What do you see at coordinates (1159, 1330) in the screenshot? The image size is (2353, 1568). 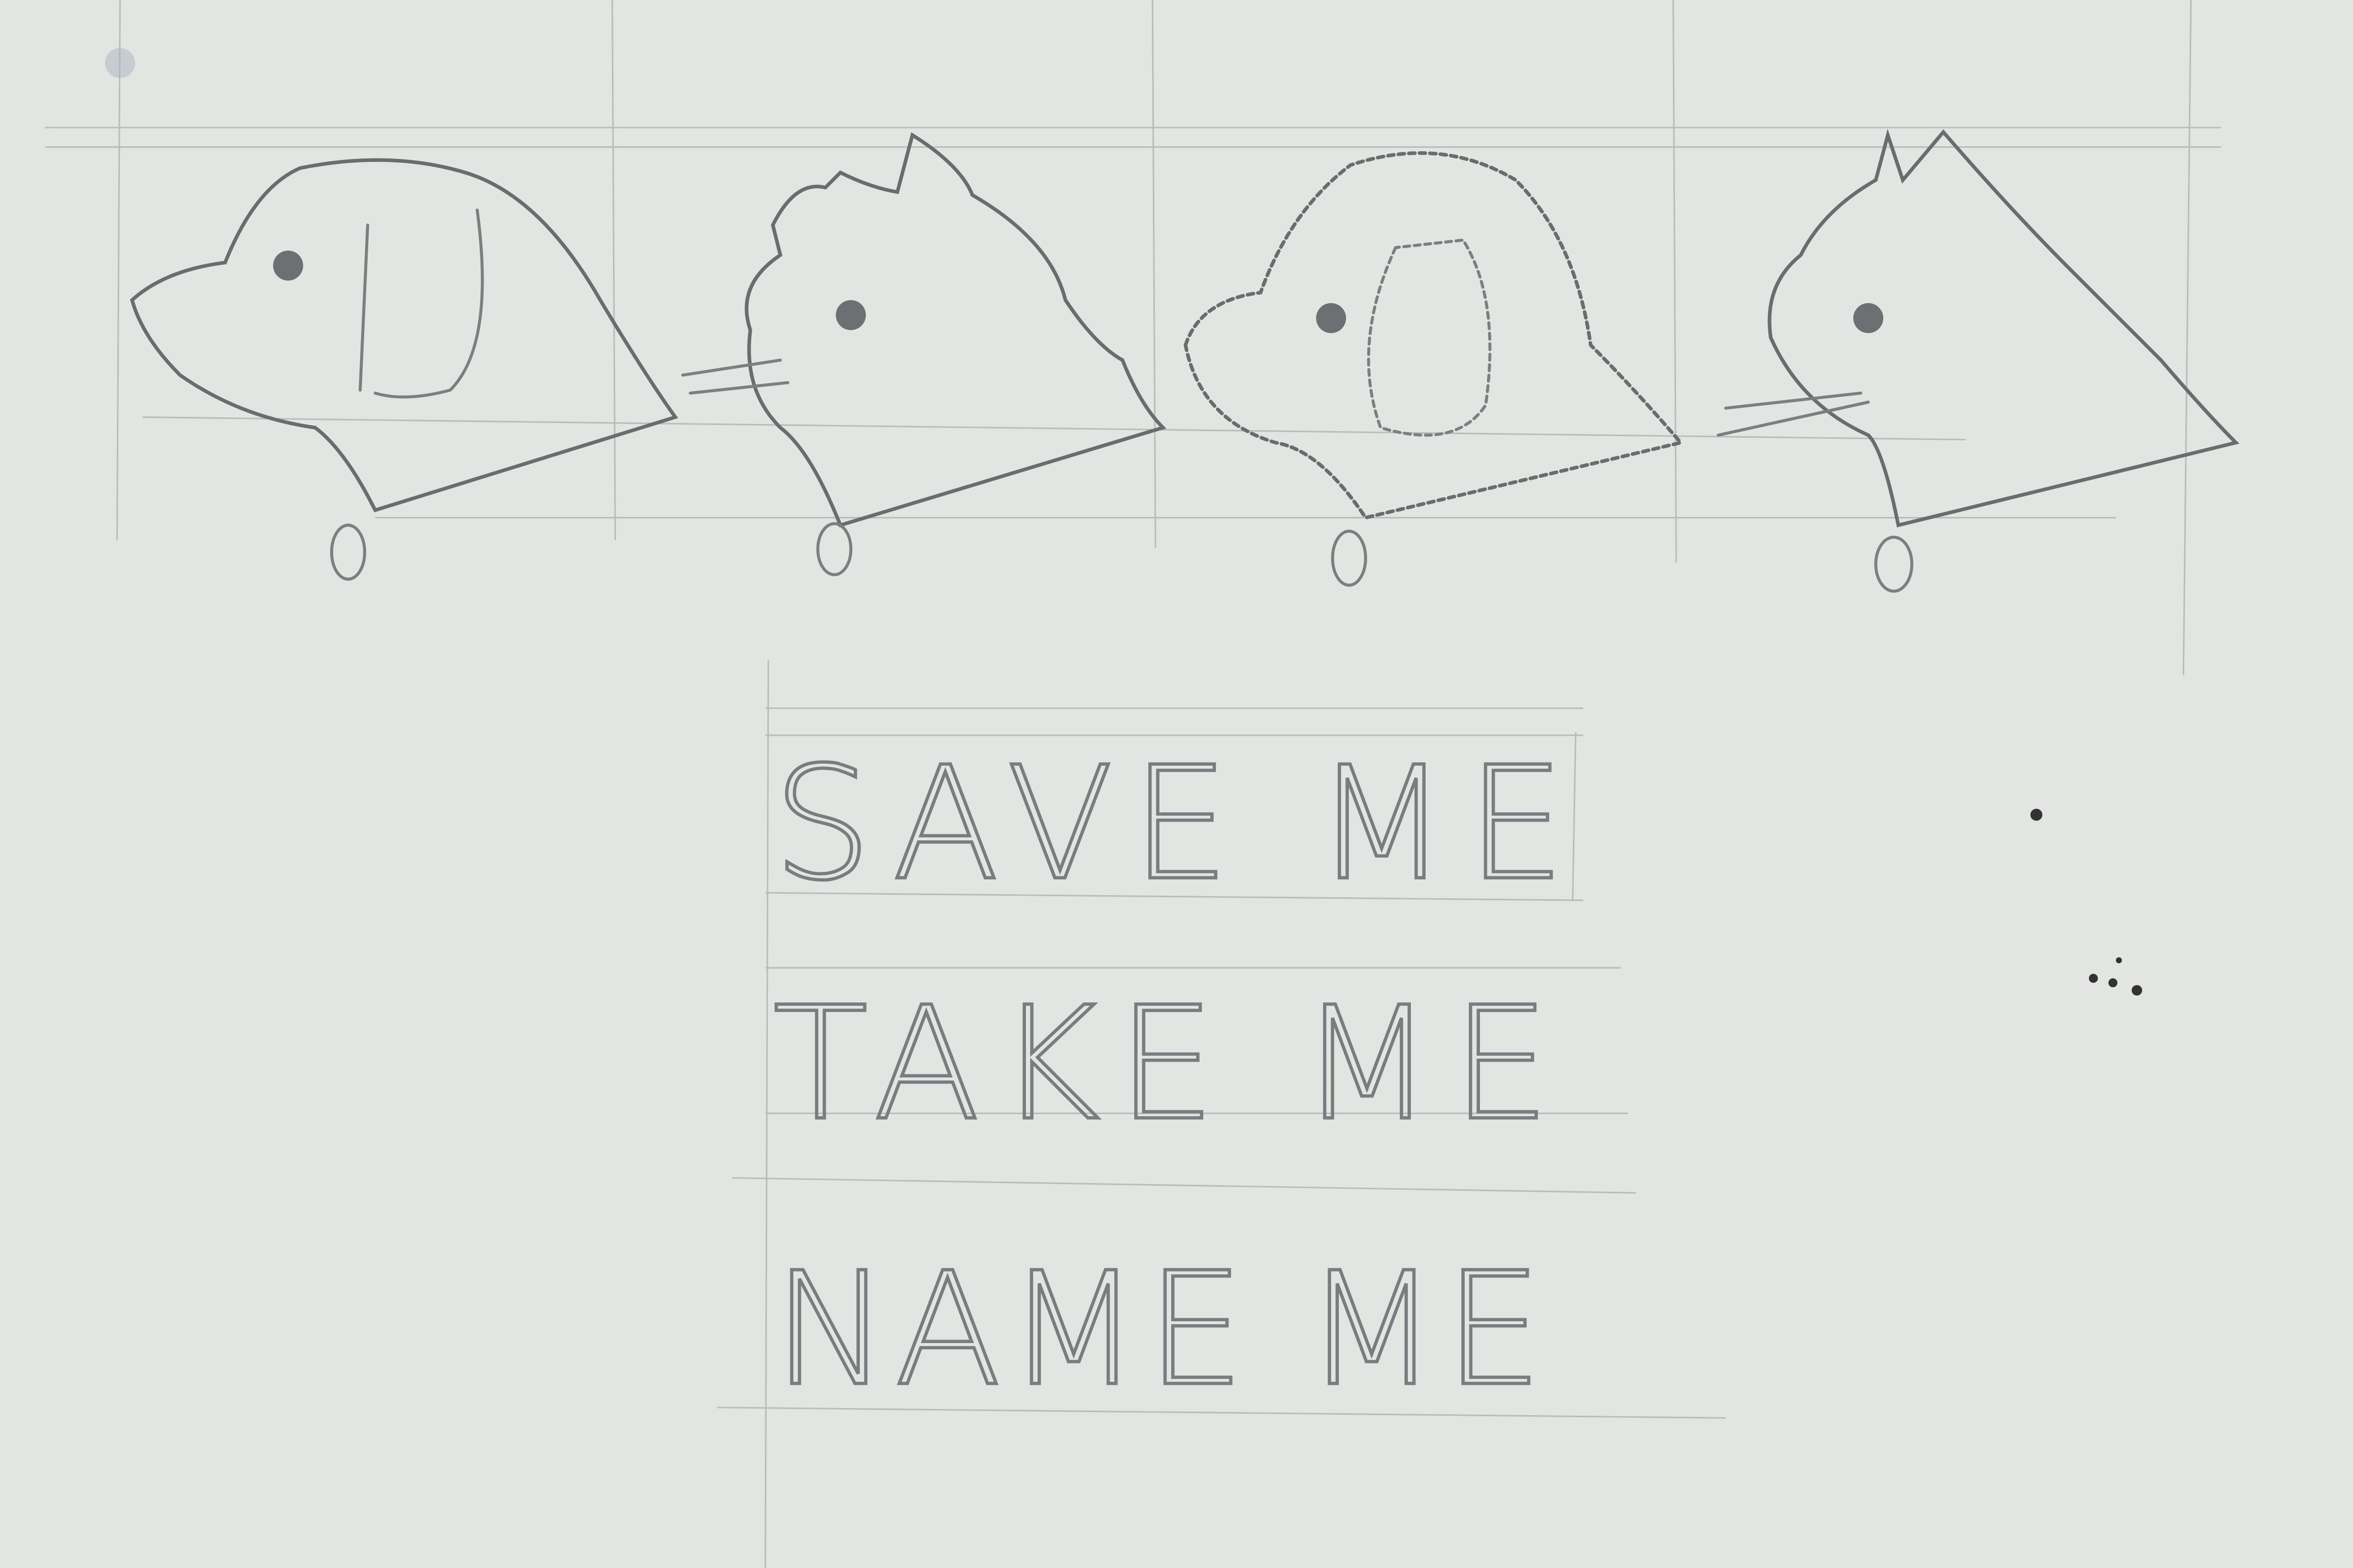 I see `slogan-line-name-me: NAME ME` at bounding box center [1159, 1330].